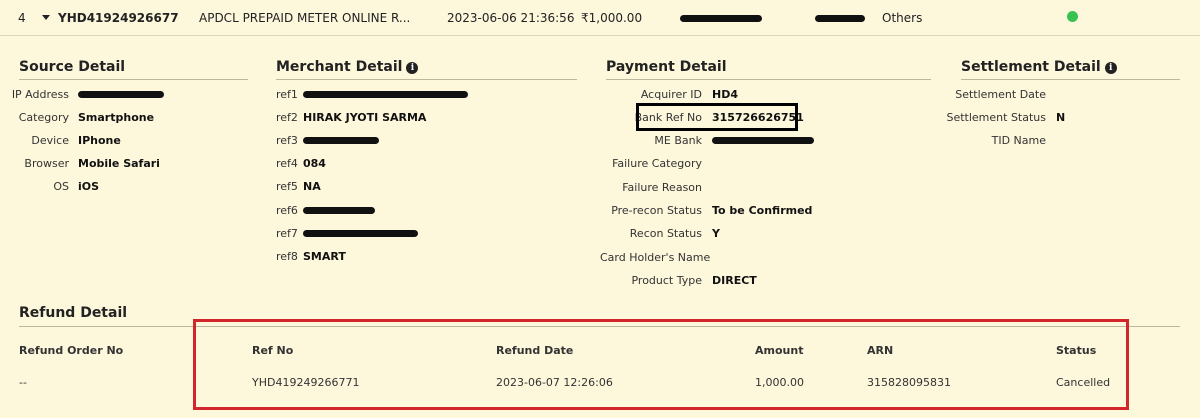 The width and height of the screenshot is (1200, 418). I want to click on browser-label: Browser, so click(46, 163).